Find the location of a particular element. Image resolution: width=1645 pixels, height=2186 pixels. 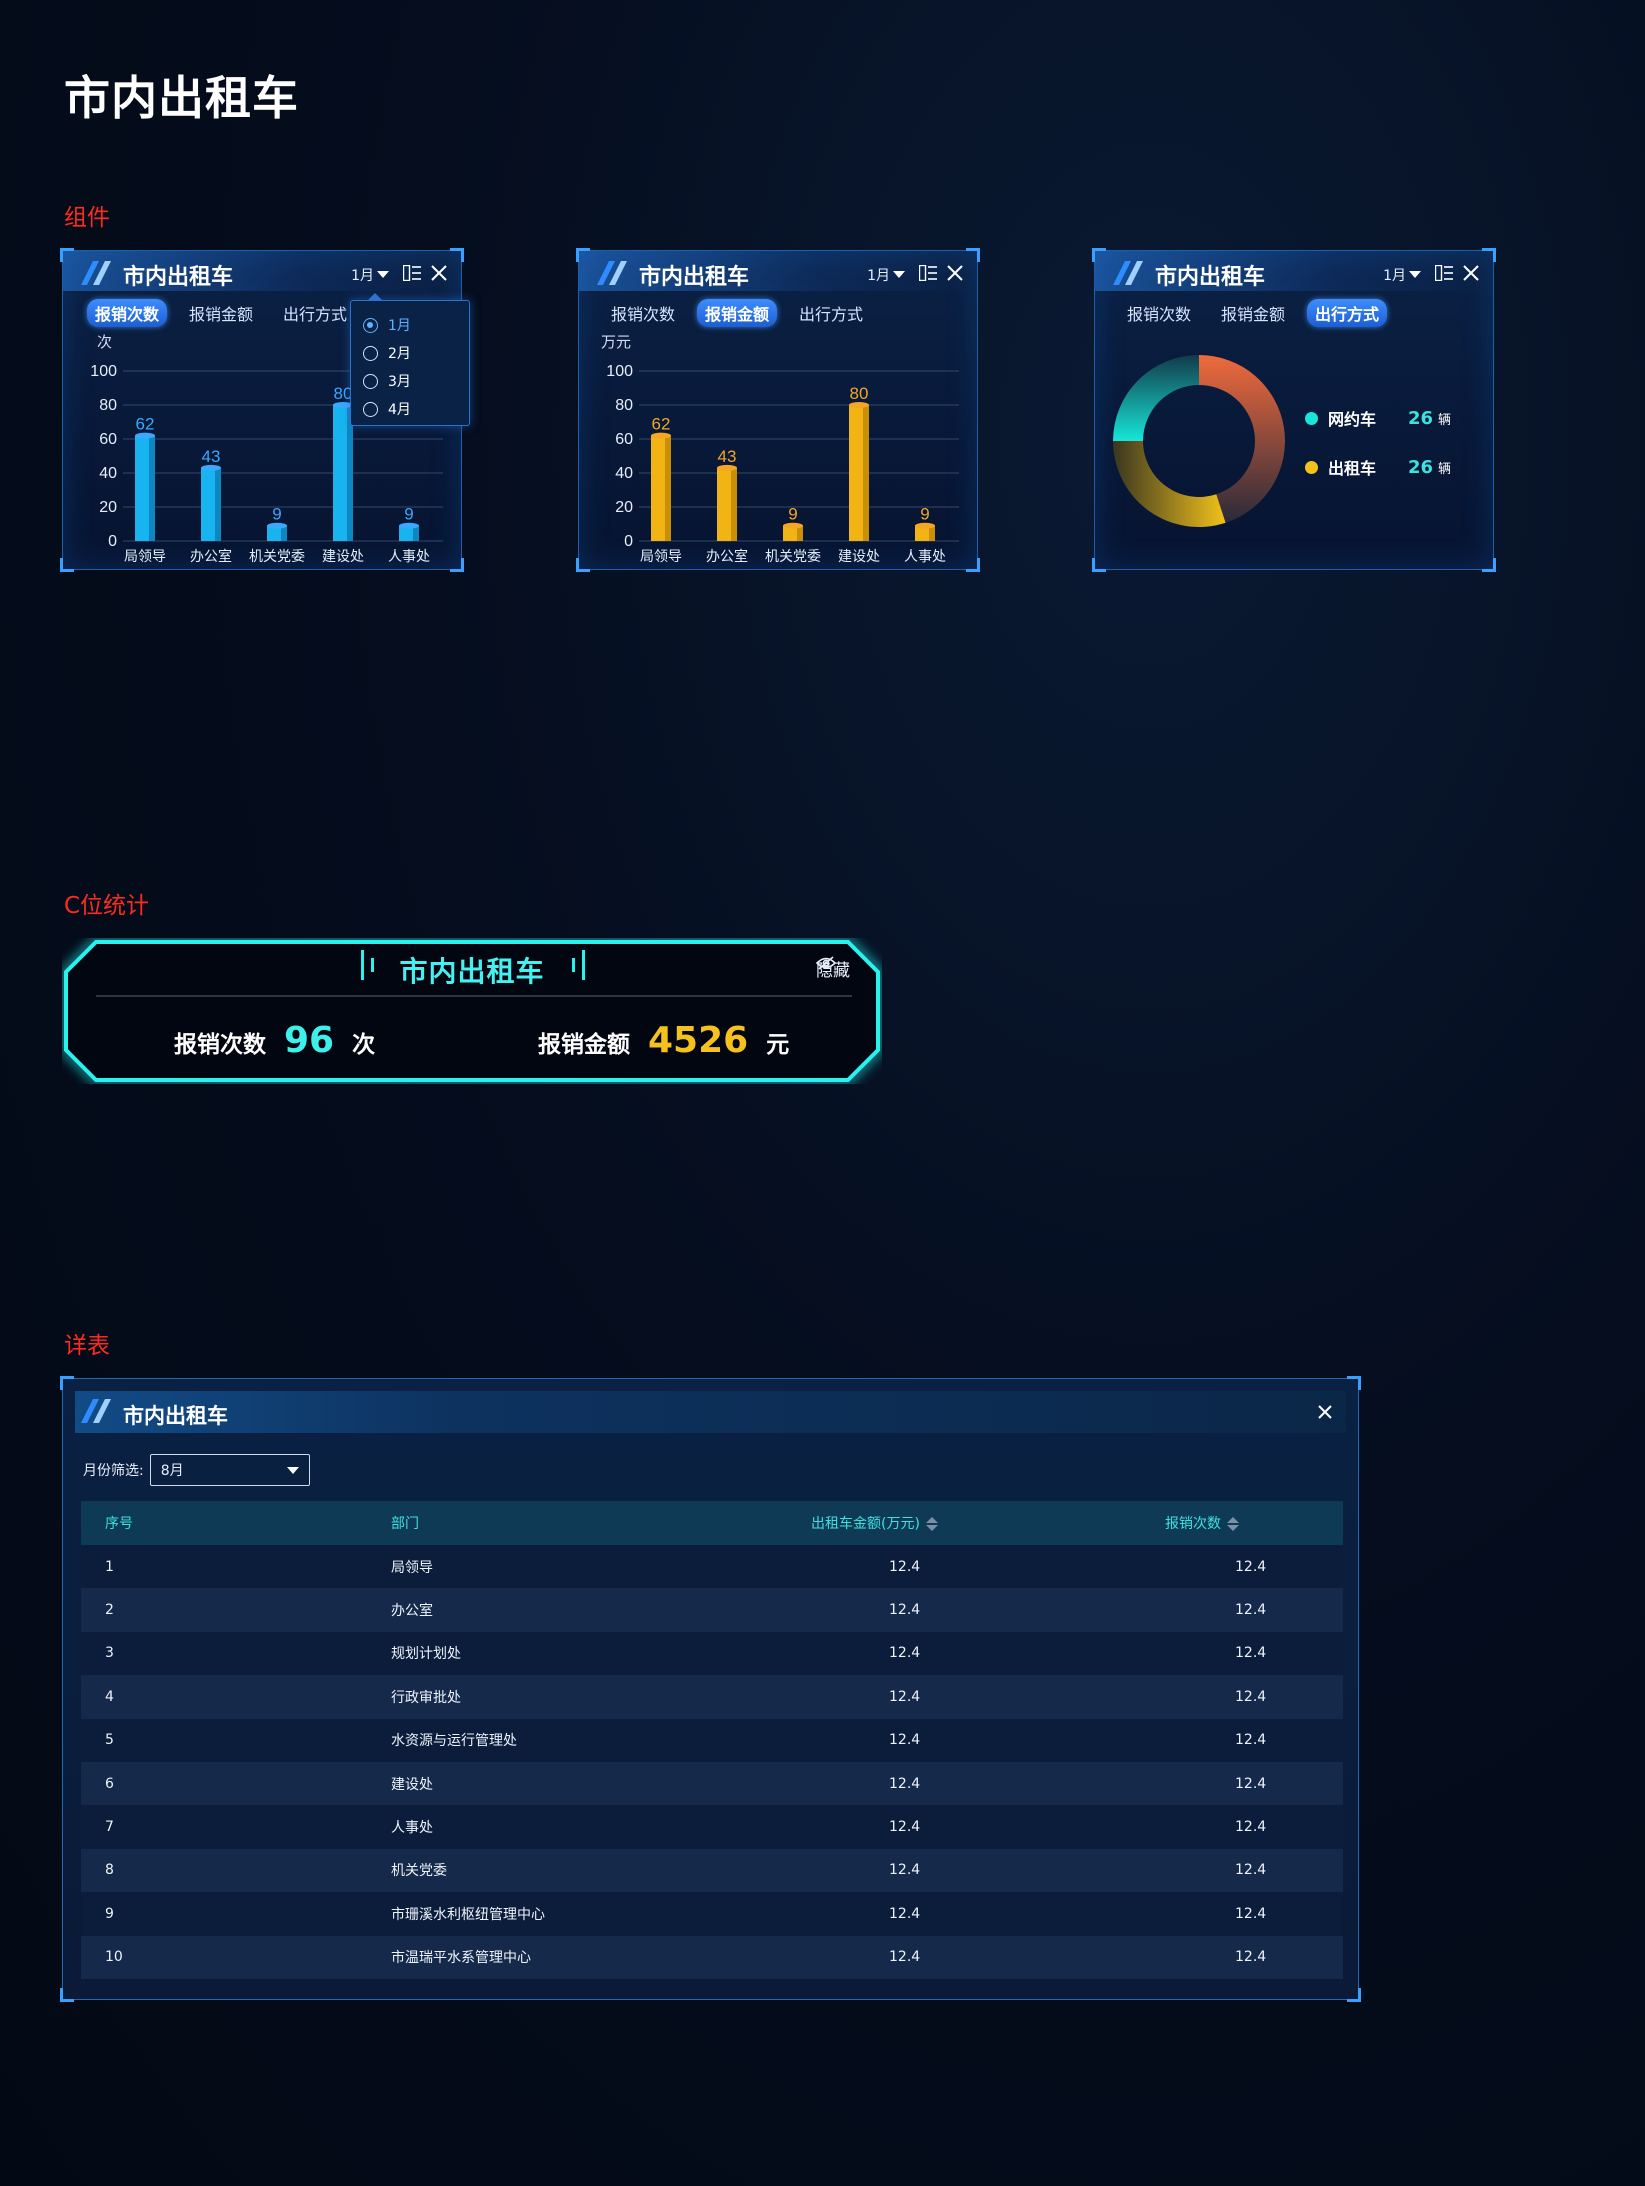

data-label: 62 is located at coordinates (661, 424).